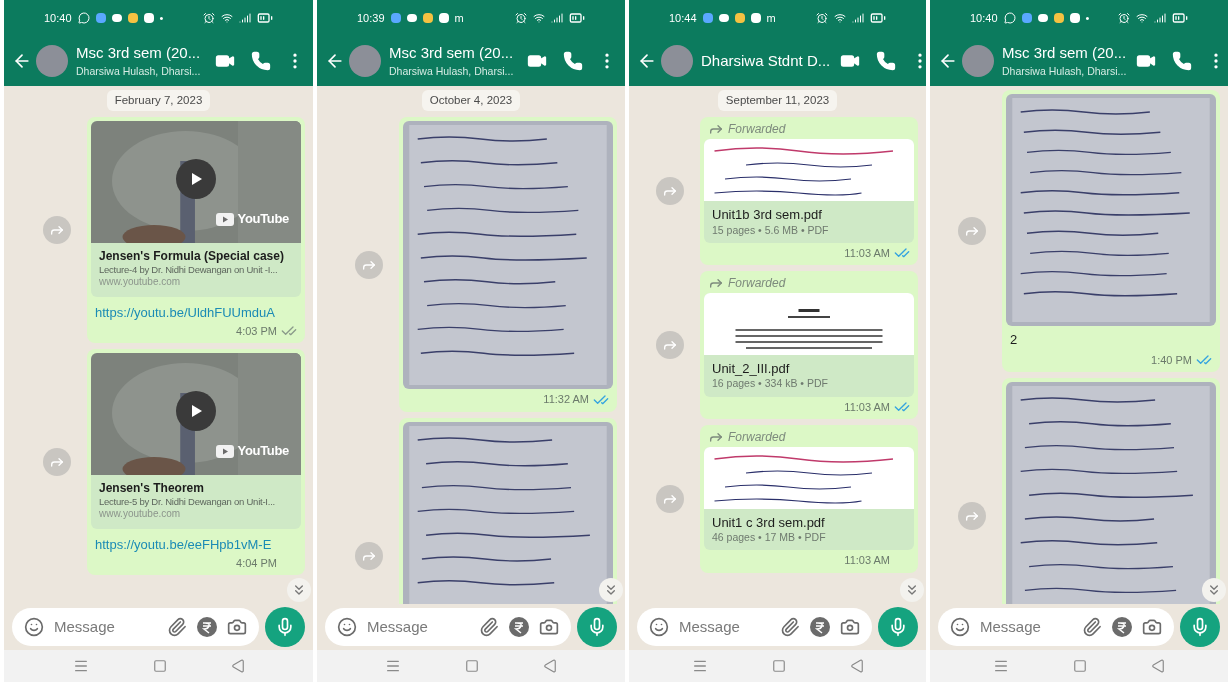  Describe the element at coordinates (196, 308) in the screenshot. I see `message-link: https://youtu.be/UldhFUUmduA` at that location.